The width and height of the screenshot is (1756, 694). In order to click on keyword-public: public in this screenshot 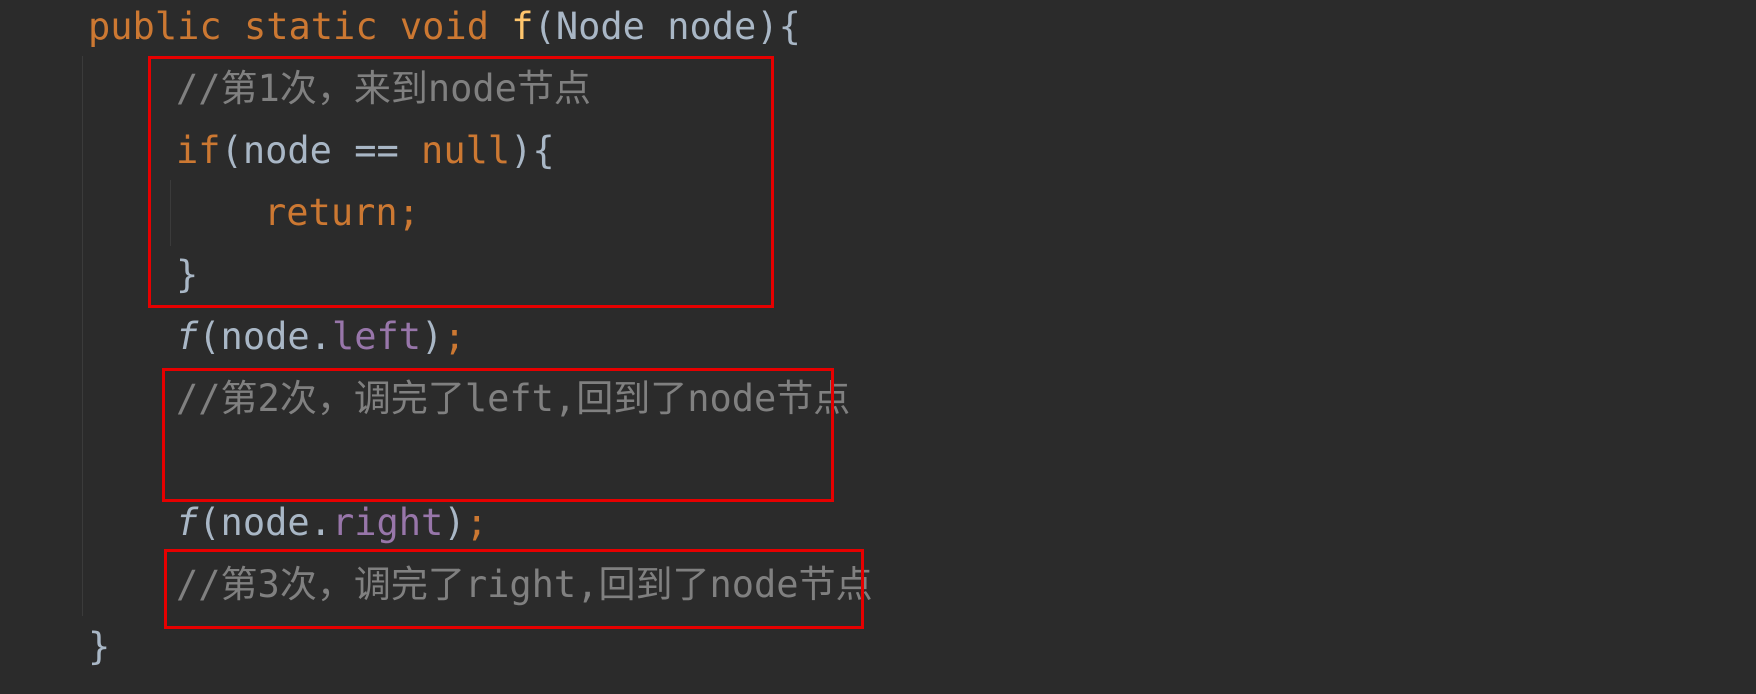, I will do `click(155, 26)`.